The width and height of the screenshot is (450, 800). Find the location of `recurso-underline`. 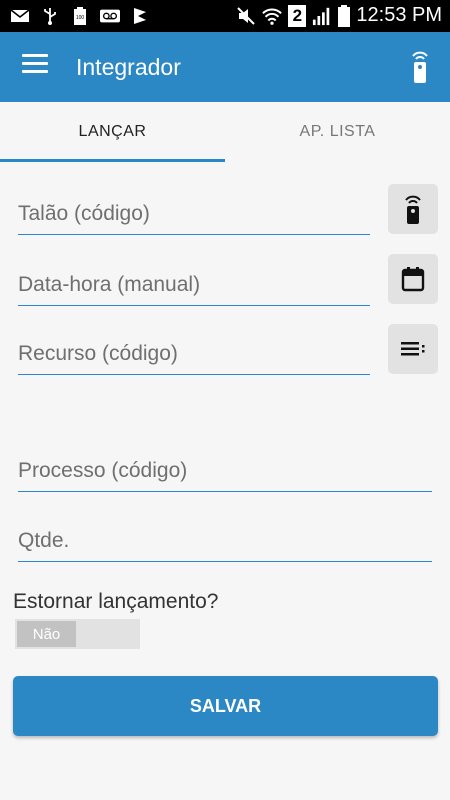

recurso-underline is located at coordinates (194, 374).